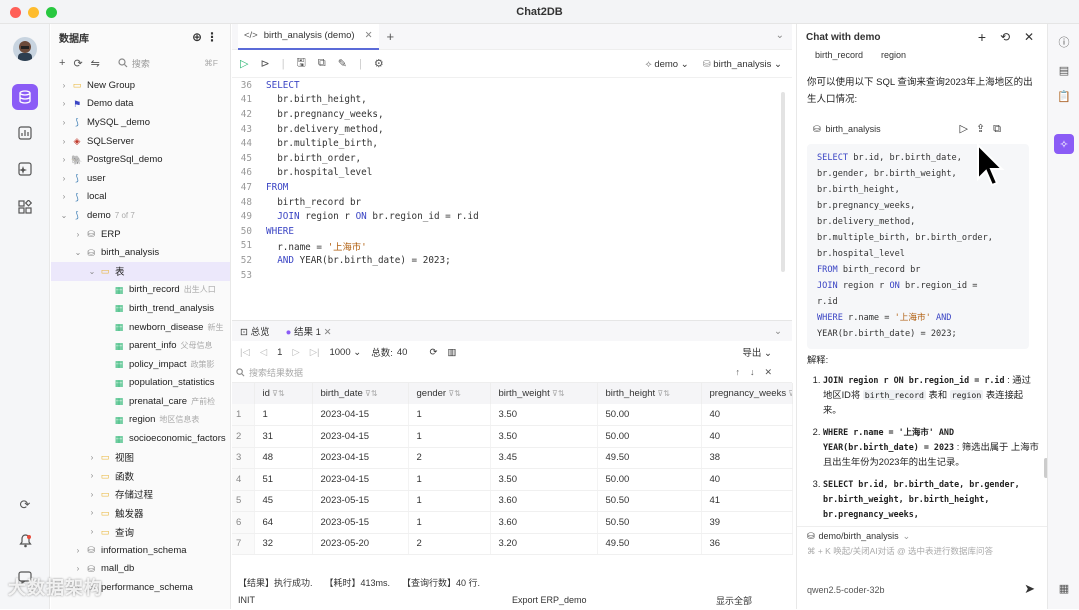 Image resolution: width=1079 pixels, height=610 pixels. What do you see at coordinates (140, 438) in the screenshot?
I see `tree-node: ▦ socioeconomic_factors` at bounding box center [140, 438].